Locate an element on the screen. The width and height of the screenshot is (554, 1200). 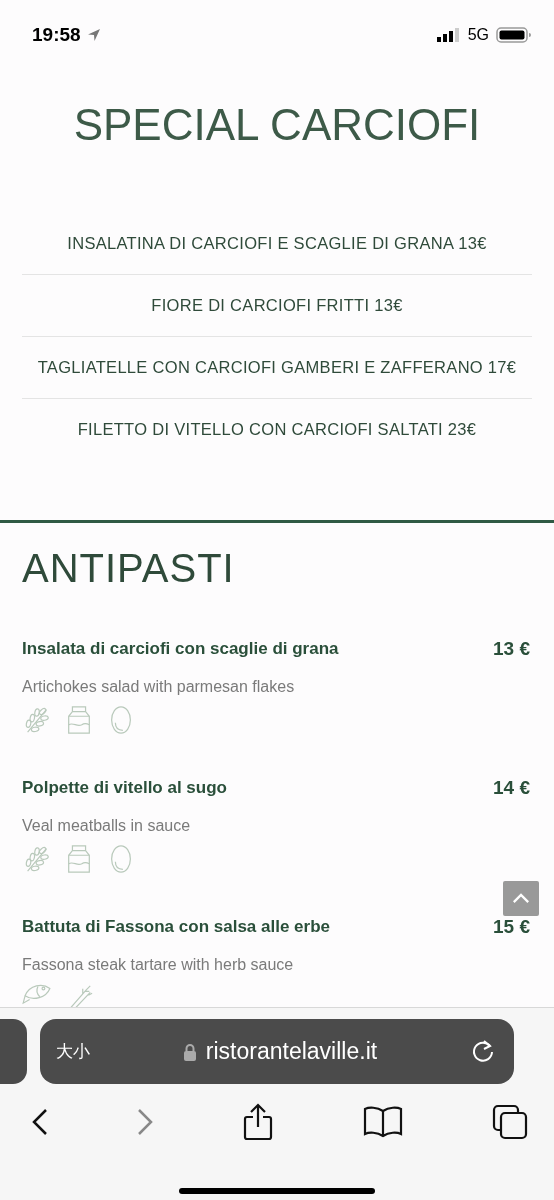
dish-price: 13 € is located at coordinates (511, 649).